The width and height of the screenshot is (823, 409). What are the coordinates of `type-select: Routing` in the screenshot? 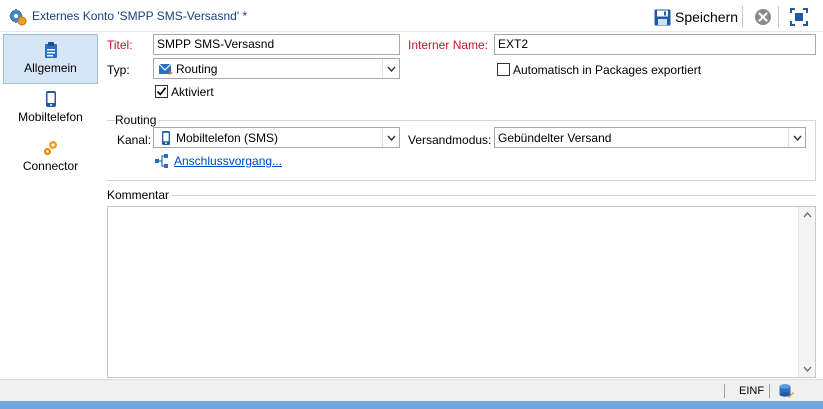 It's located at (276, 68).